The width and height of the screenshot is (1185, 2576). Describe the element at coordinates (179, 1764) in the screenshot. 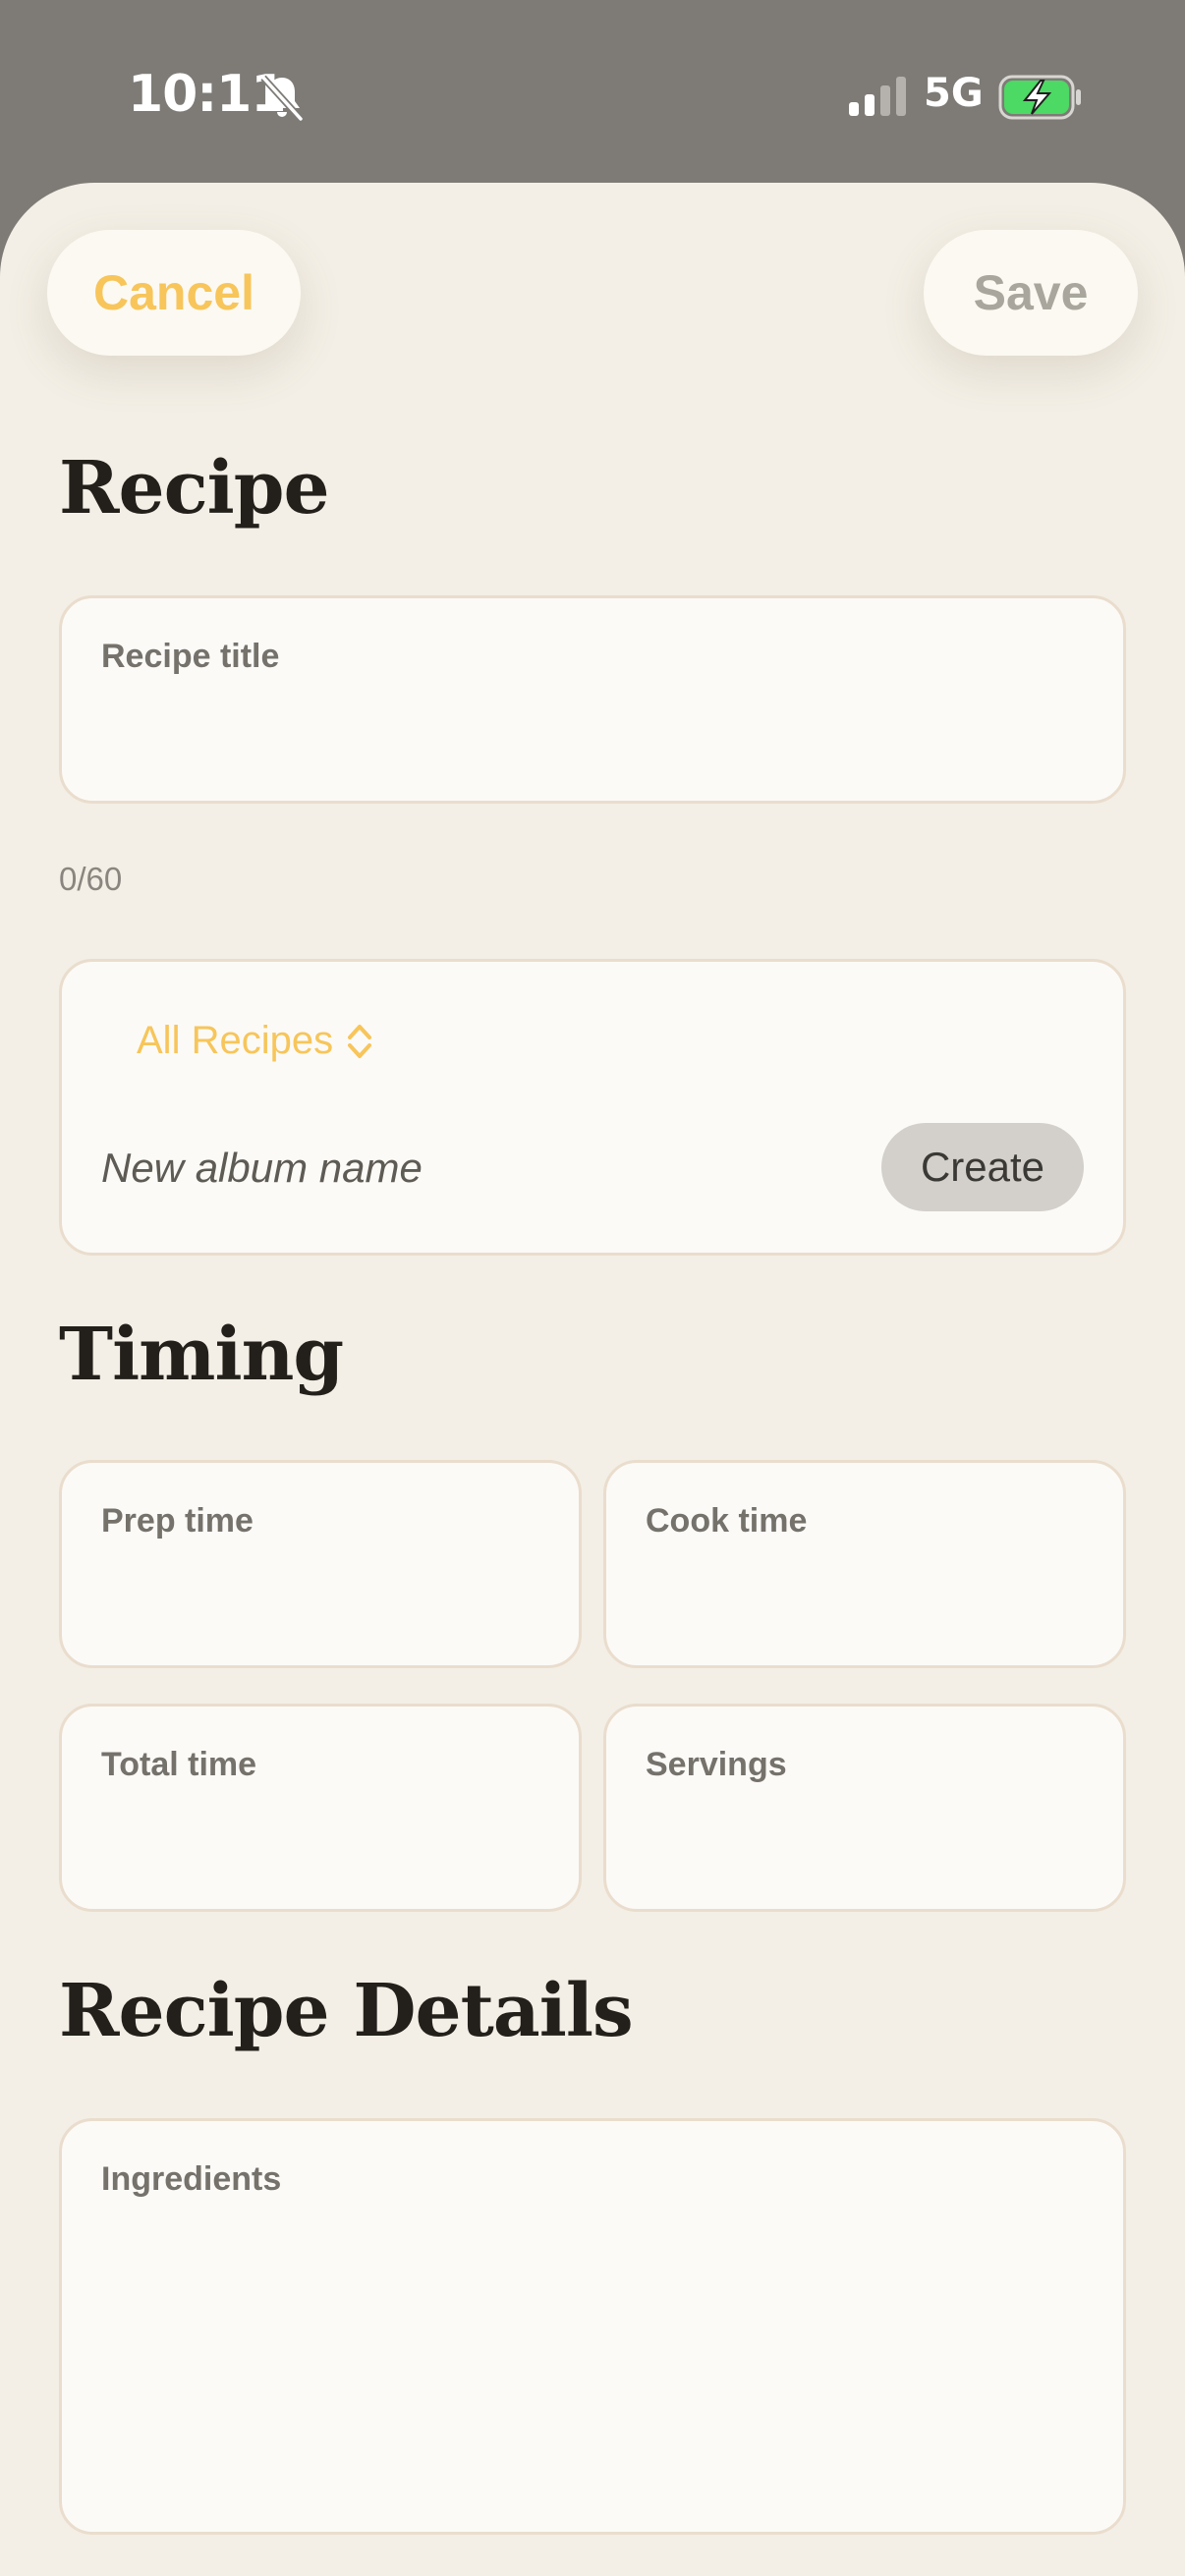

I see `total-time-label: Total time` at that location.